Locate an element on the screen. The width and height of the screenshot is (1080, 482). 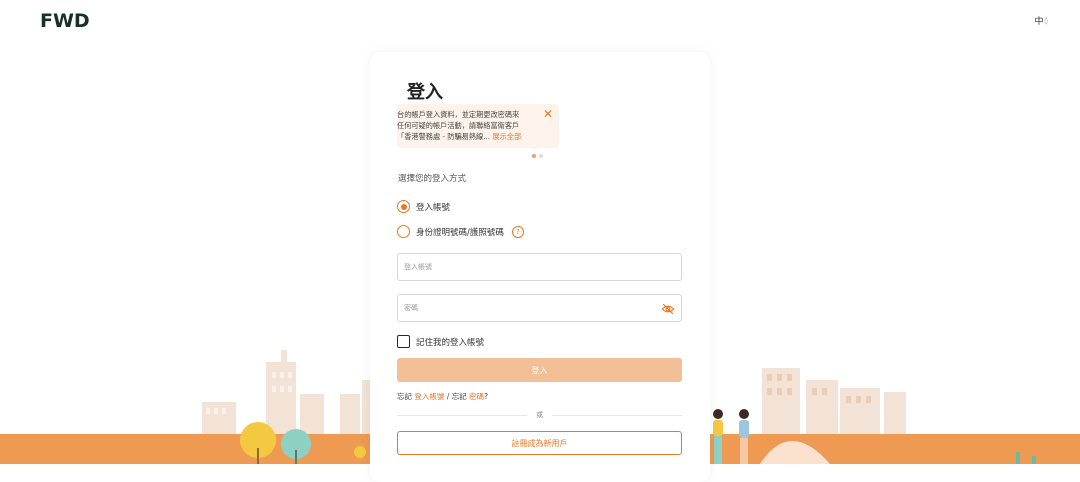
password-input is located at coordinates (521, 308).